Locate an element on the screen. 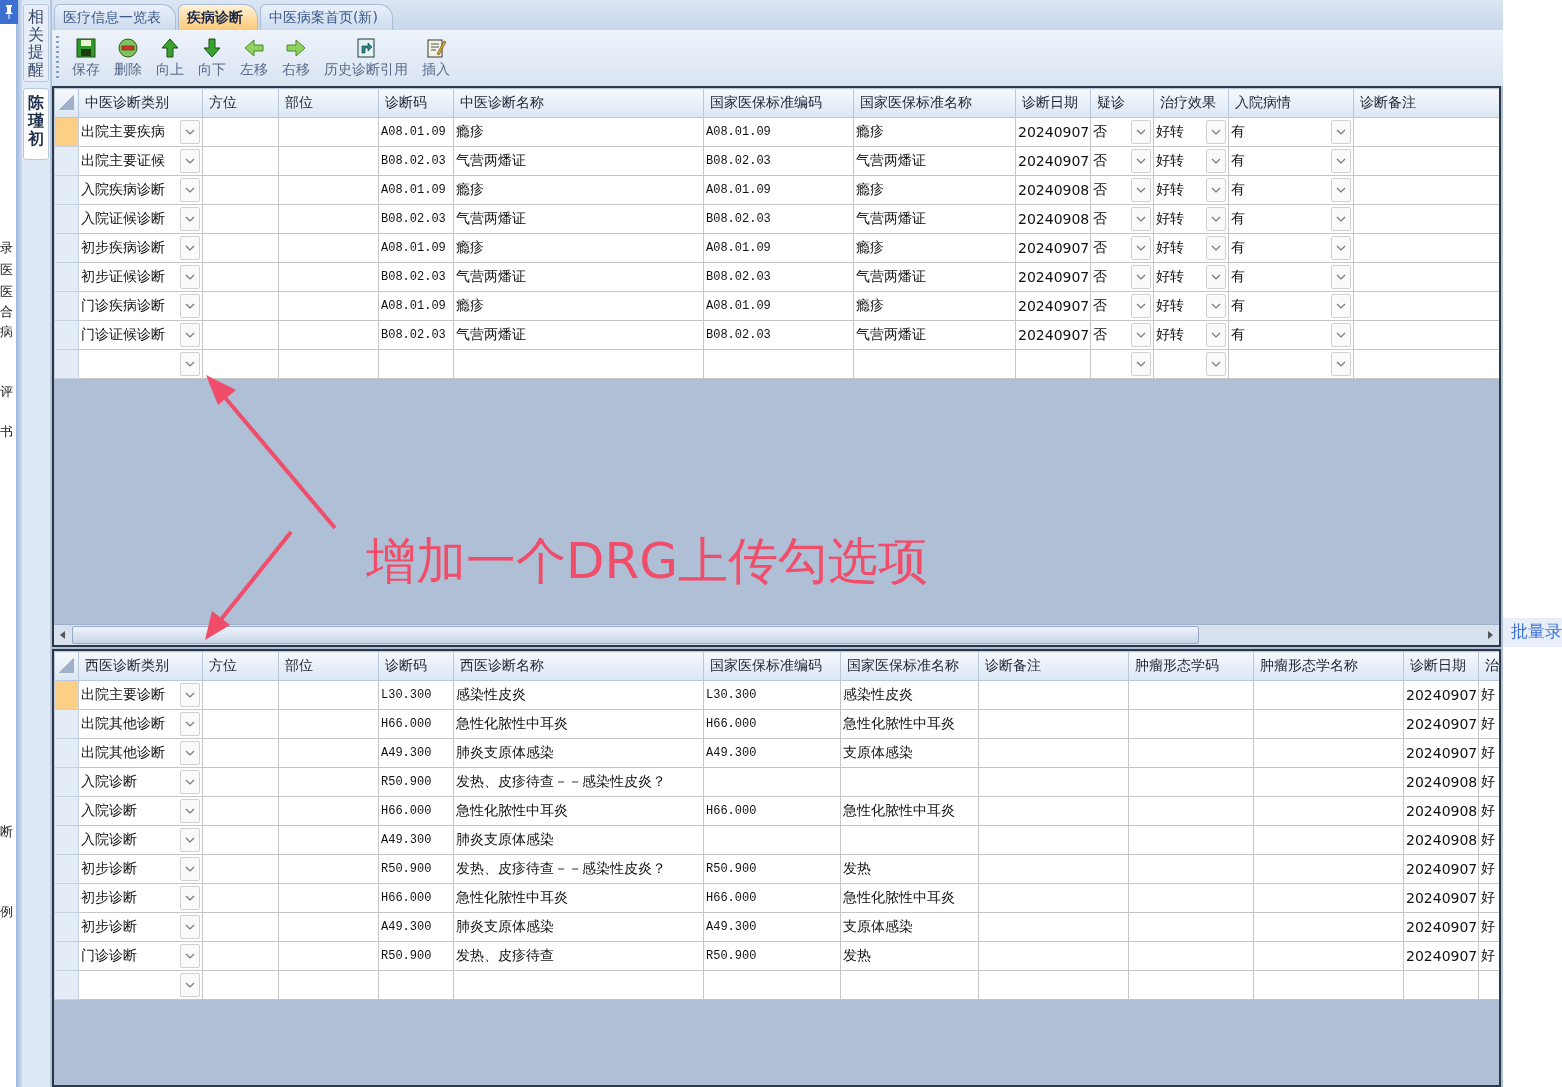  batch-entry-link: 批量录 is located at coordinates (1532, 632).